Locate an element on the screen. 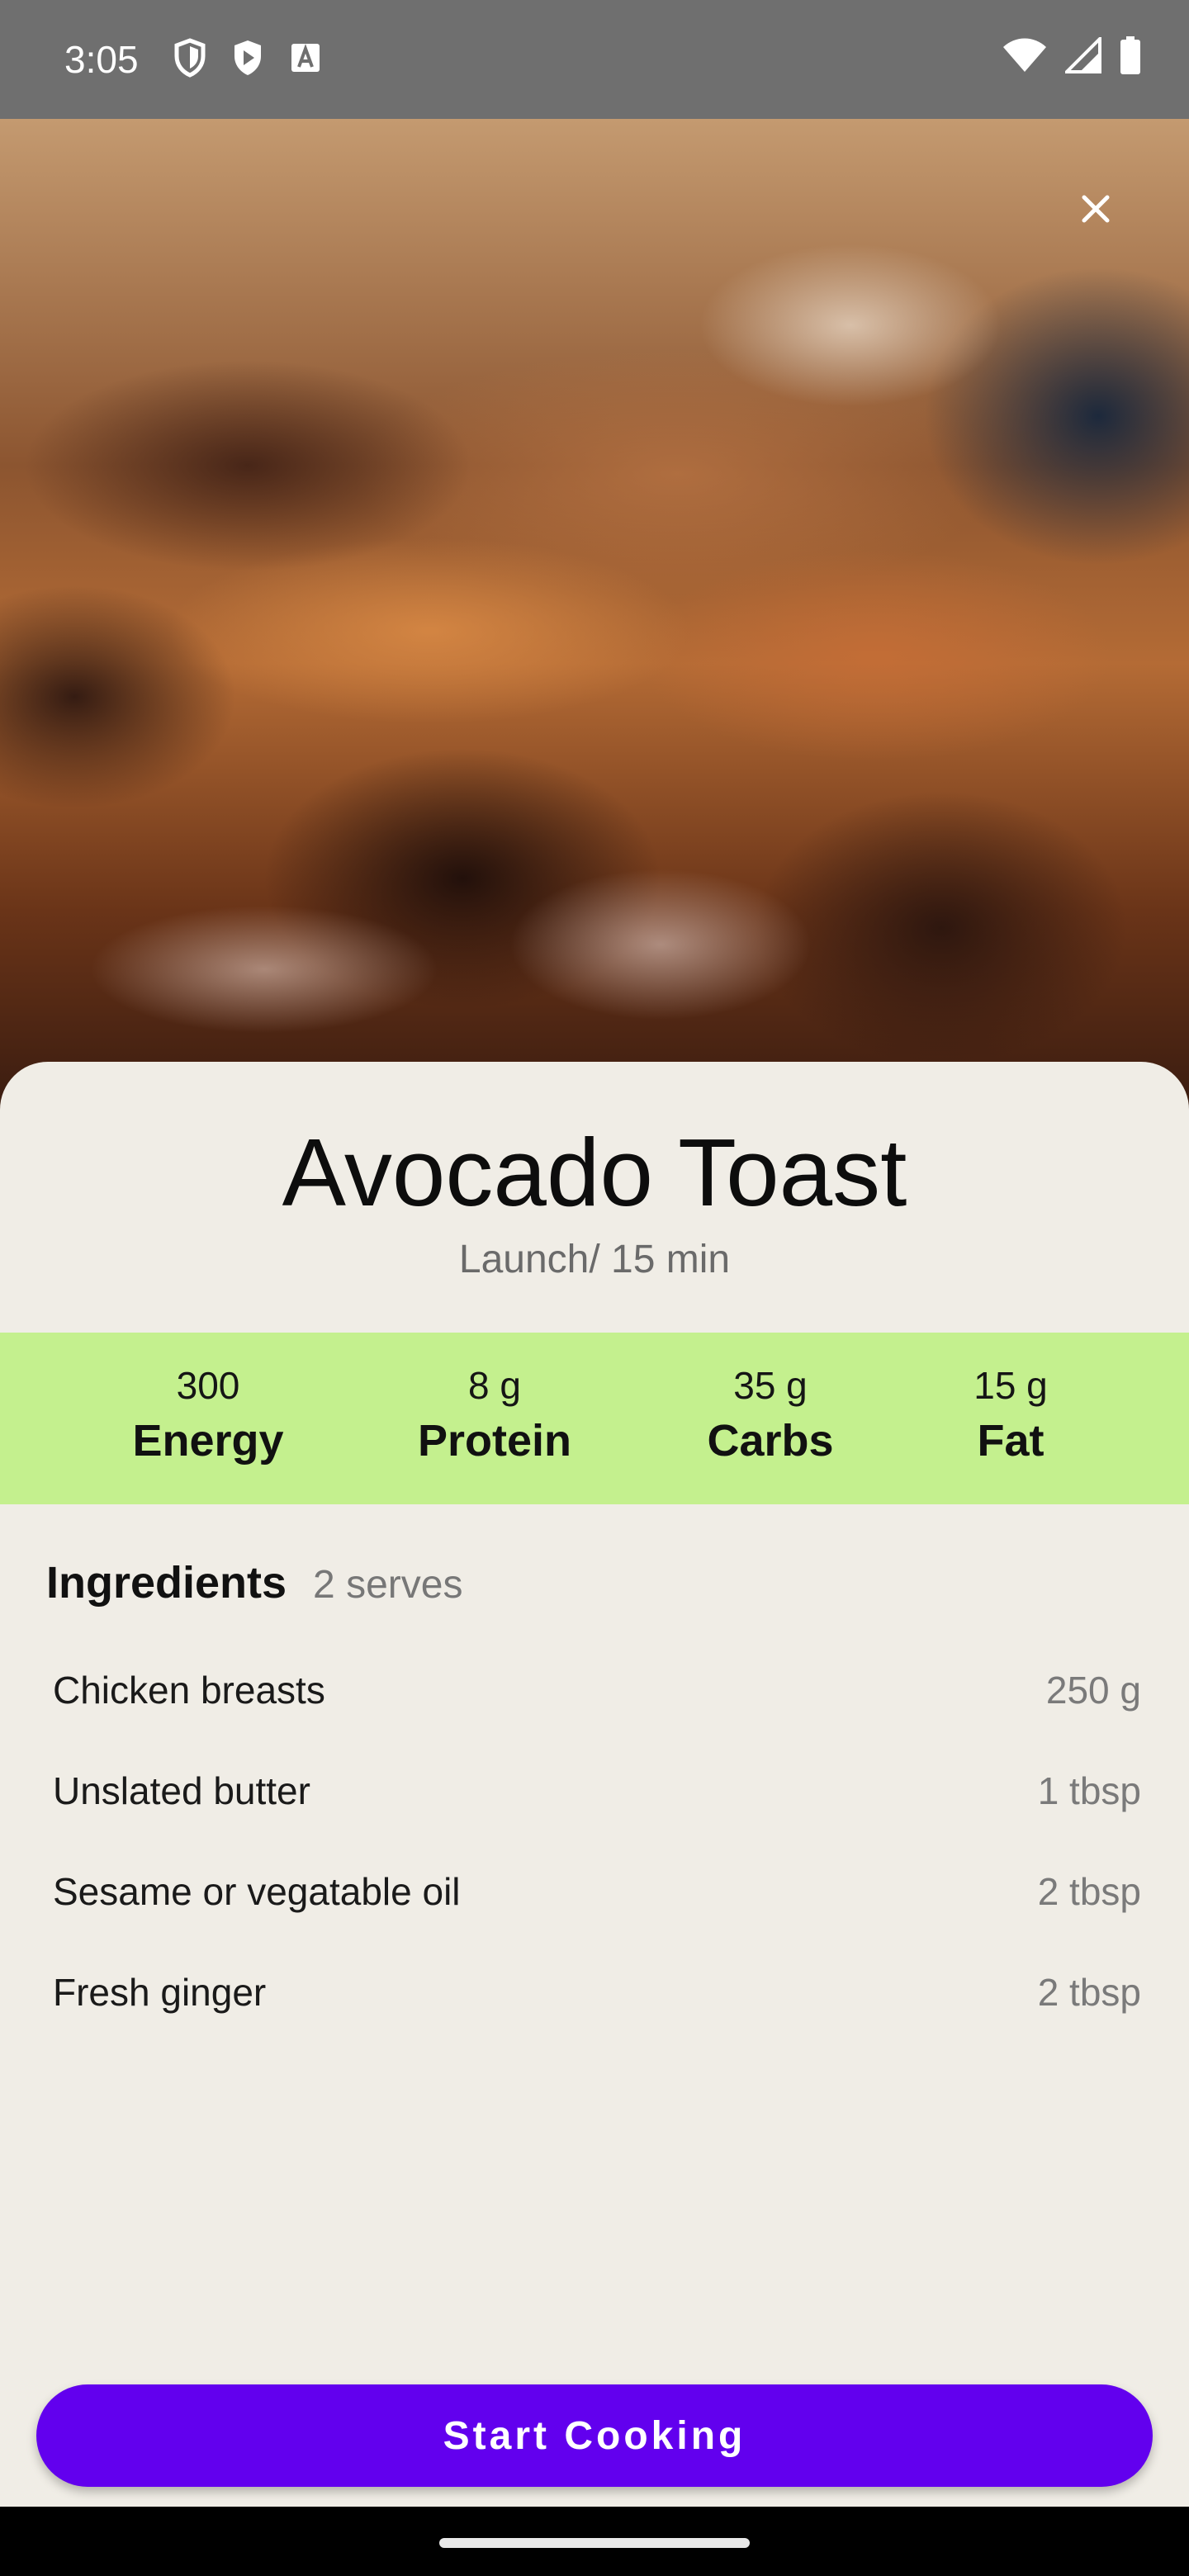 The image size is (1189, 2576). nutrient-protein: 8 g Protein is located at coordinates (494, 1415).